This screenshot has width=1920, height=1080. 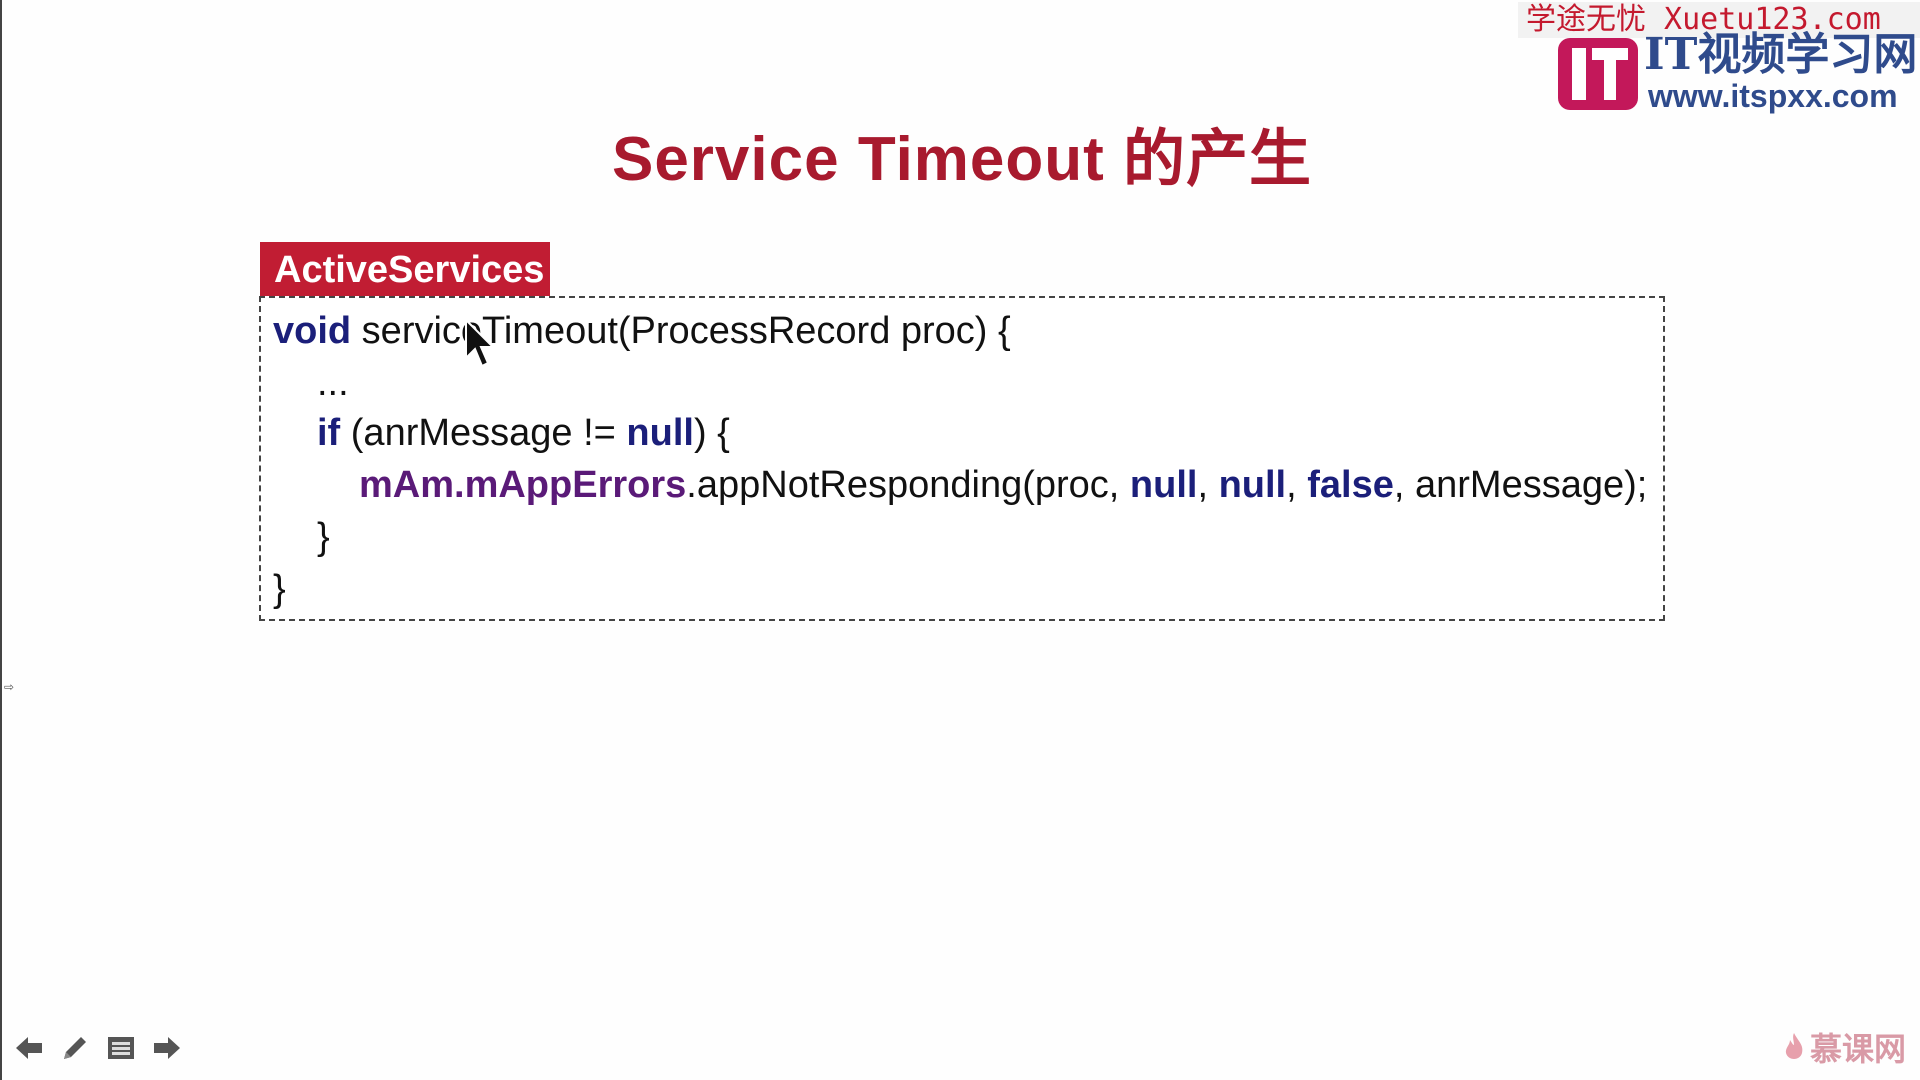 I want to click on code-keyword: false, so click(x=1350, y=485).